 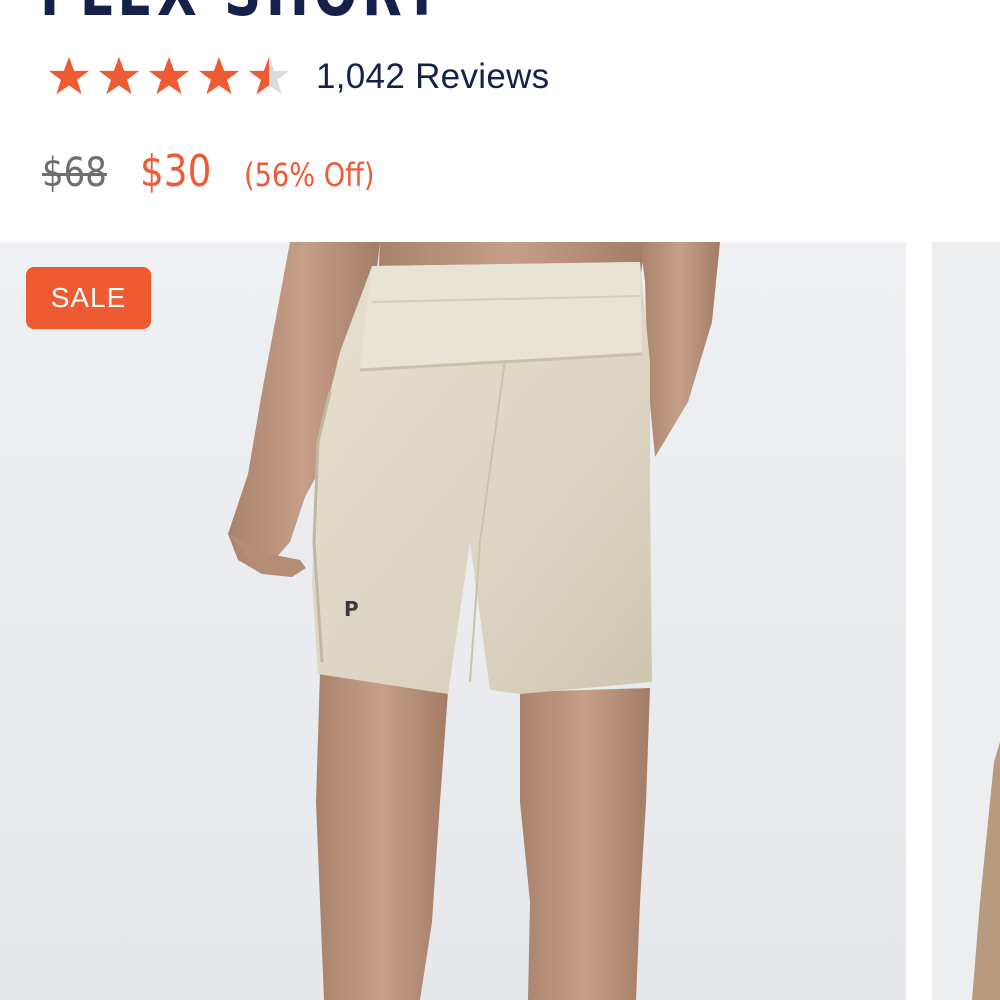 I want to click on sale-price: $30, so click(x=176, y=171).